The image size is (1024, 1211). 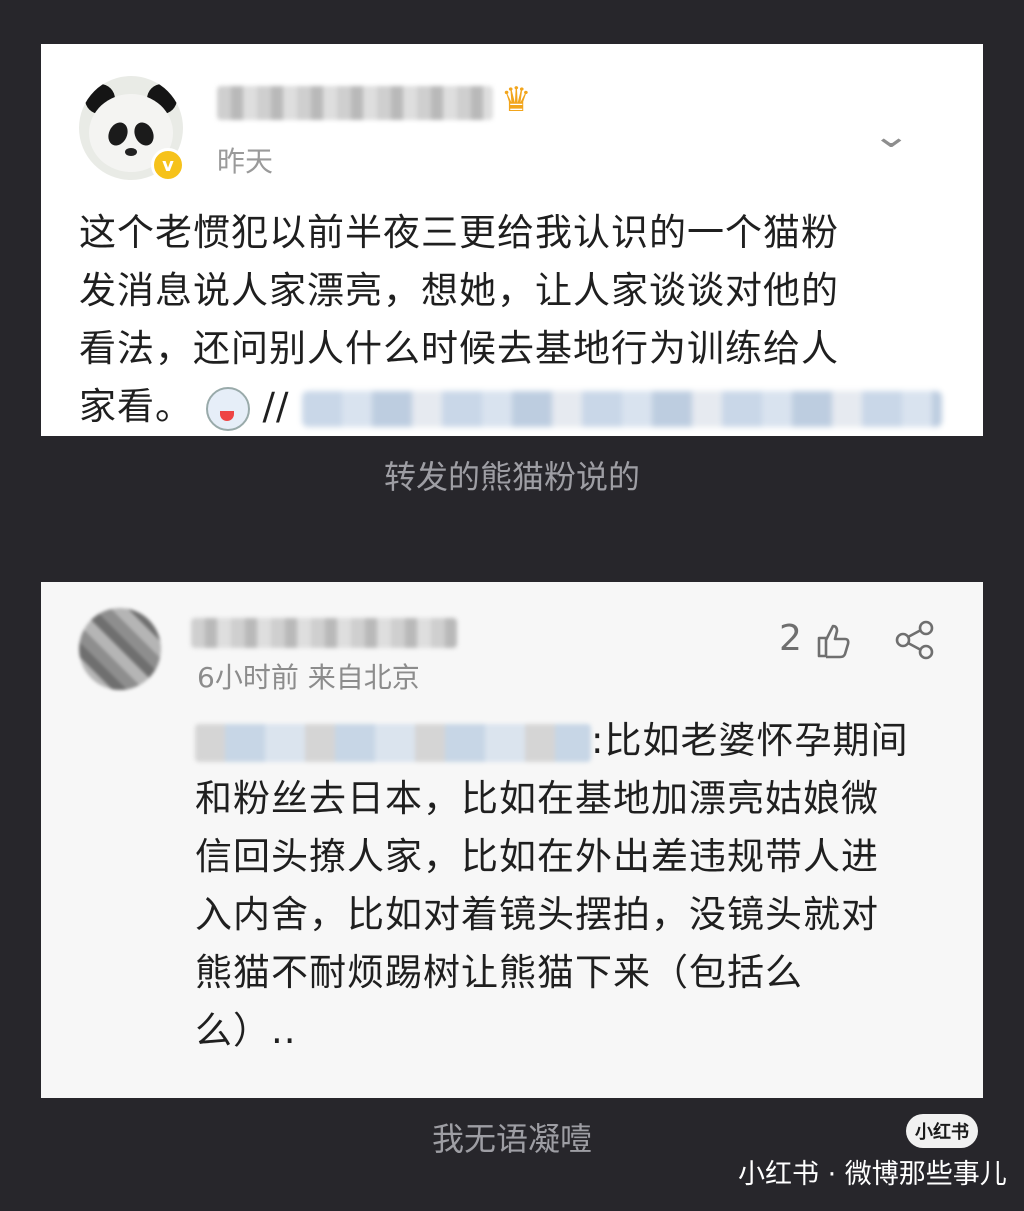 I want to click on blurred-repost-text, so click(x=622, y=408).